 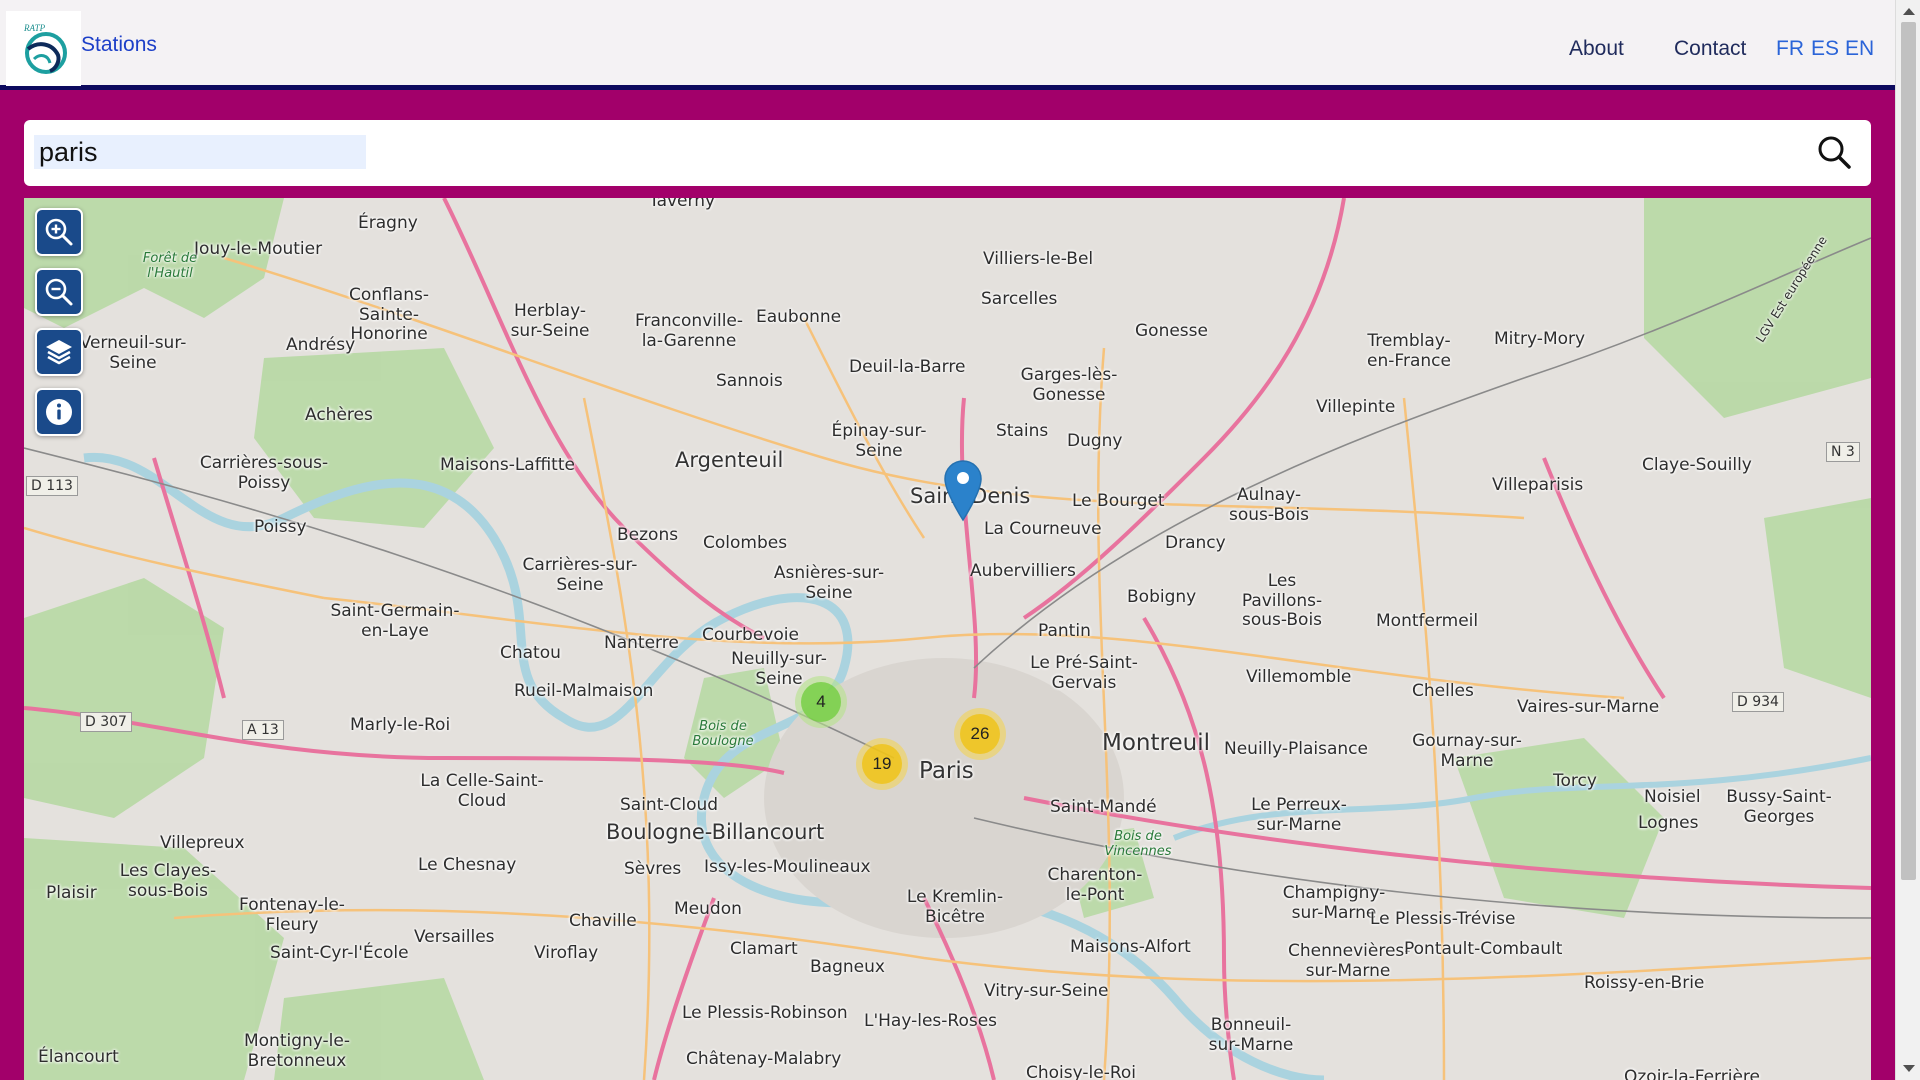 What do you see at coordinates (1356, 407) in the screenshot?
I see `place-label: Villepinte` at bounding box center [1356, 407].